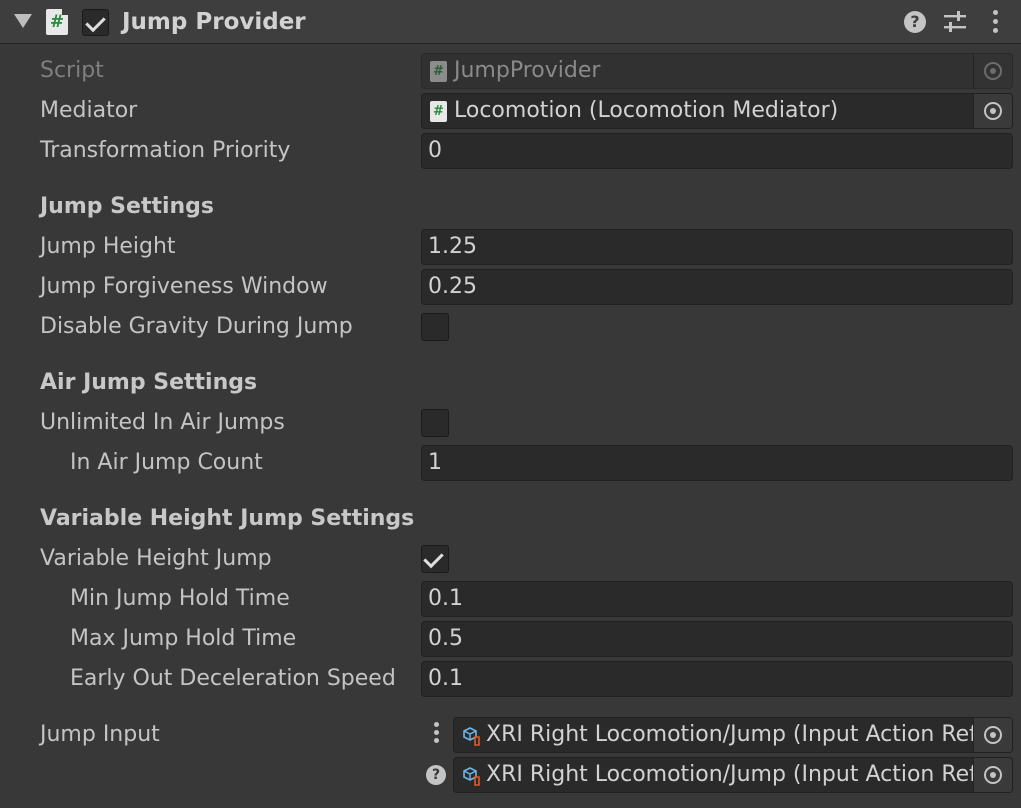 Image resolution: width=1021 pixels, height=808 pixels. I want to click on variable-height-jump-checkbox, so click(435, 559).